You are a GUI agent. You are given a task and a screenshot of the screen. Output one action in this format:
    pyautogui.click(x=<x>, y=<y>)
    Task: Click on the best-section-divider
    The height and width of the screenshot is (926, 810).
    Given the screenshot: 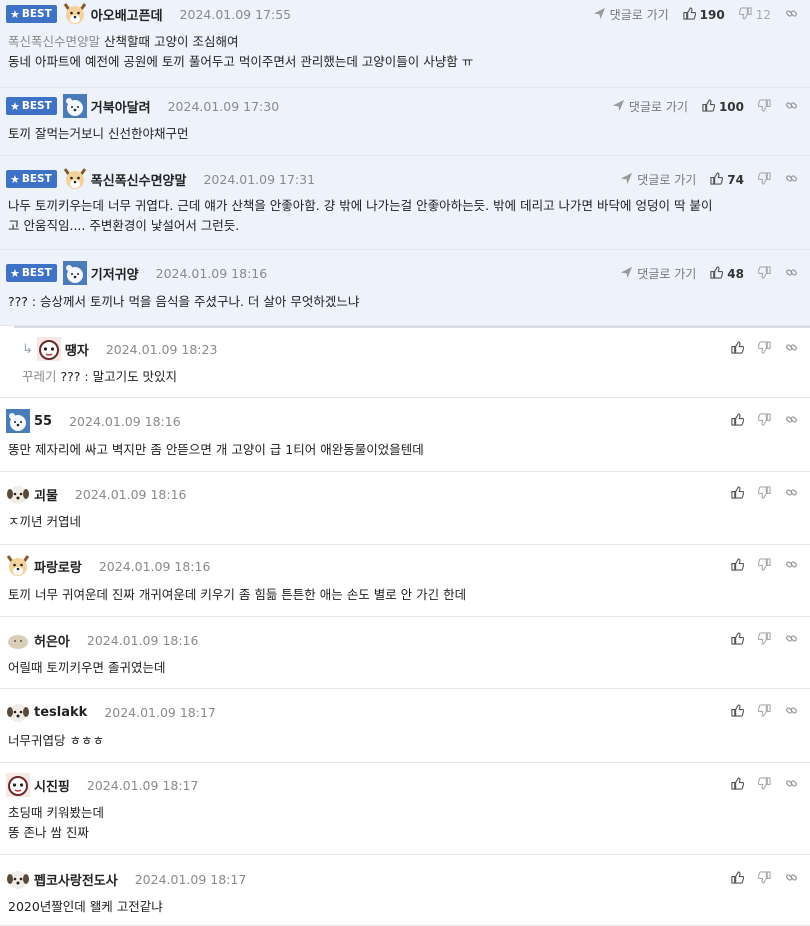 What is the action you would take?
    pyautogui.click(x=412, y=327)
    